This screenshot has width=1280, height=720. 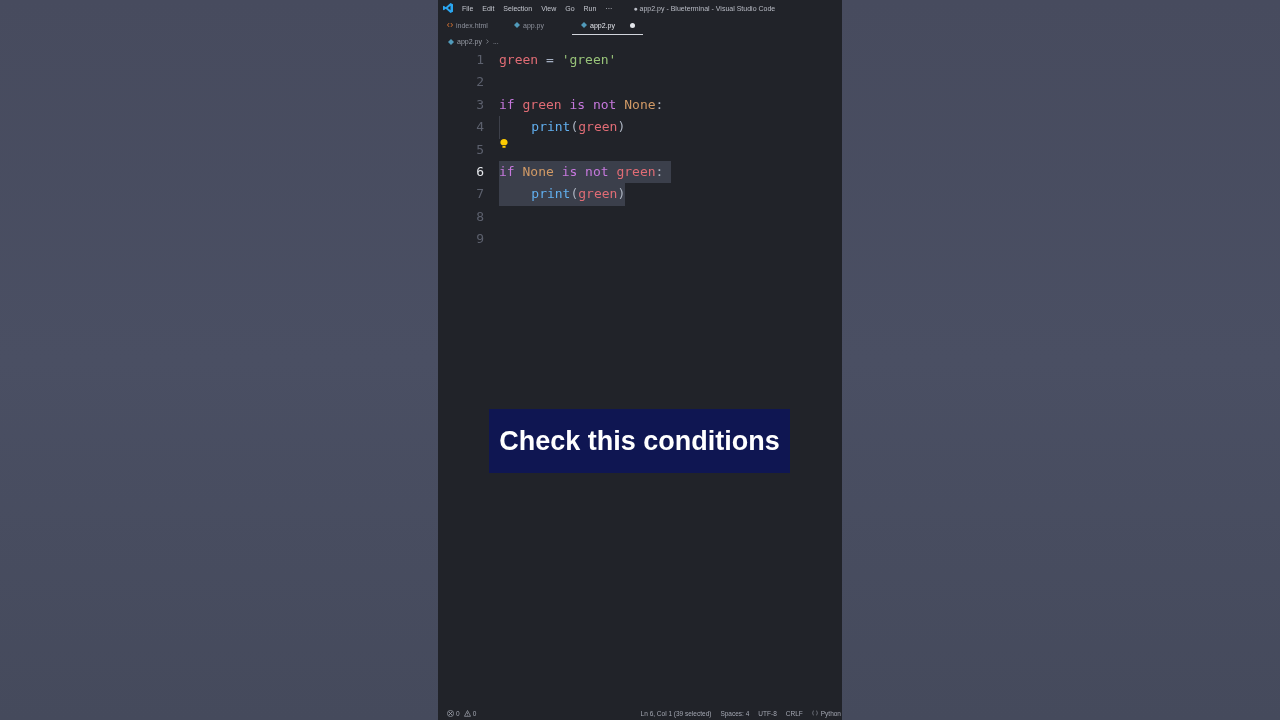 What do you see at coordinates (479, 194) in the screenshot?
I see `line-number: 7` at bounding box center [479, 194].